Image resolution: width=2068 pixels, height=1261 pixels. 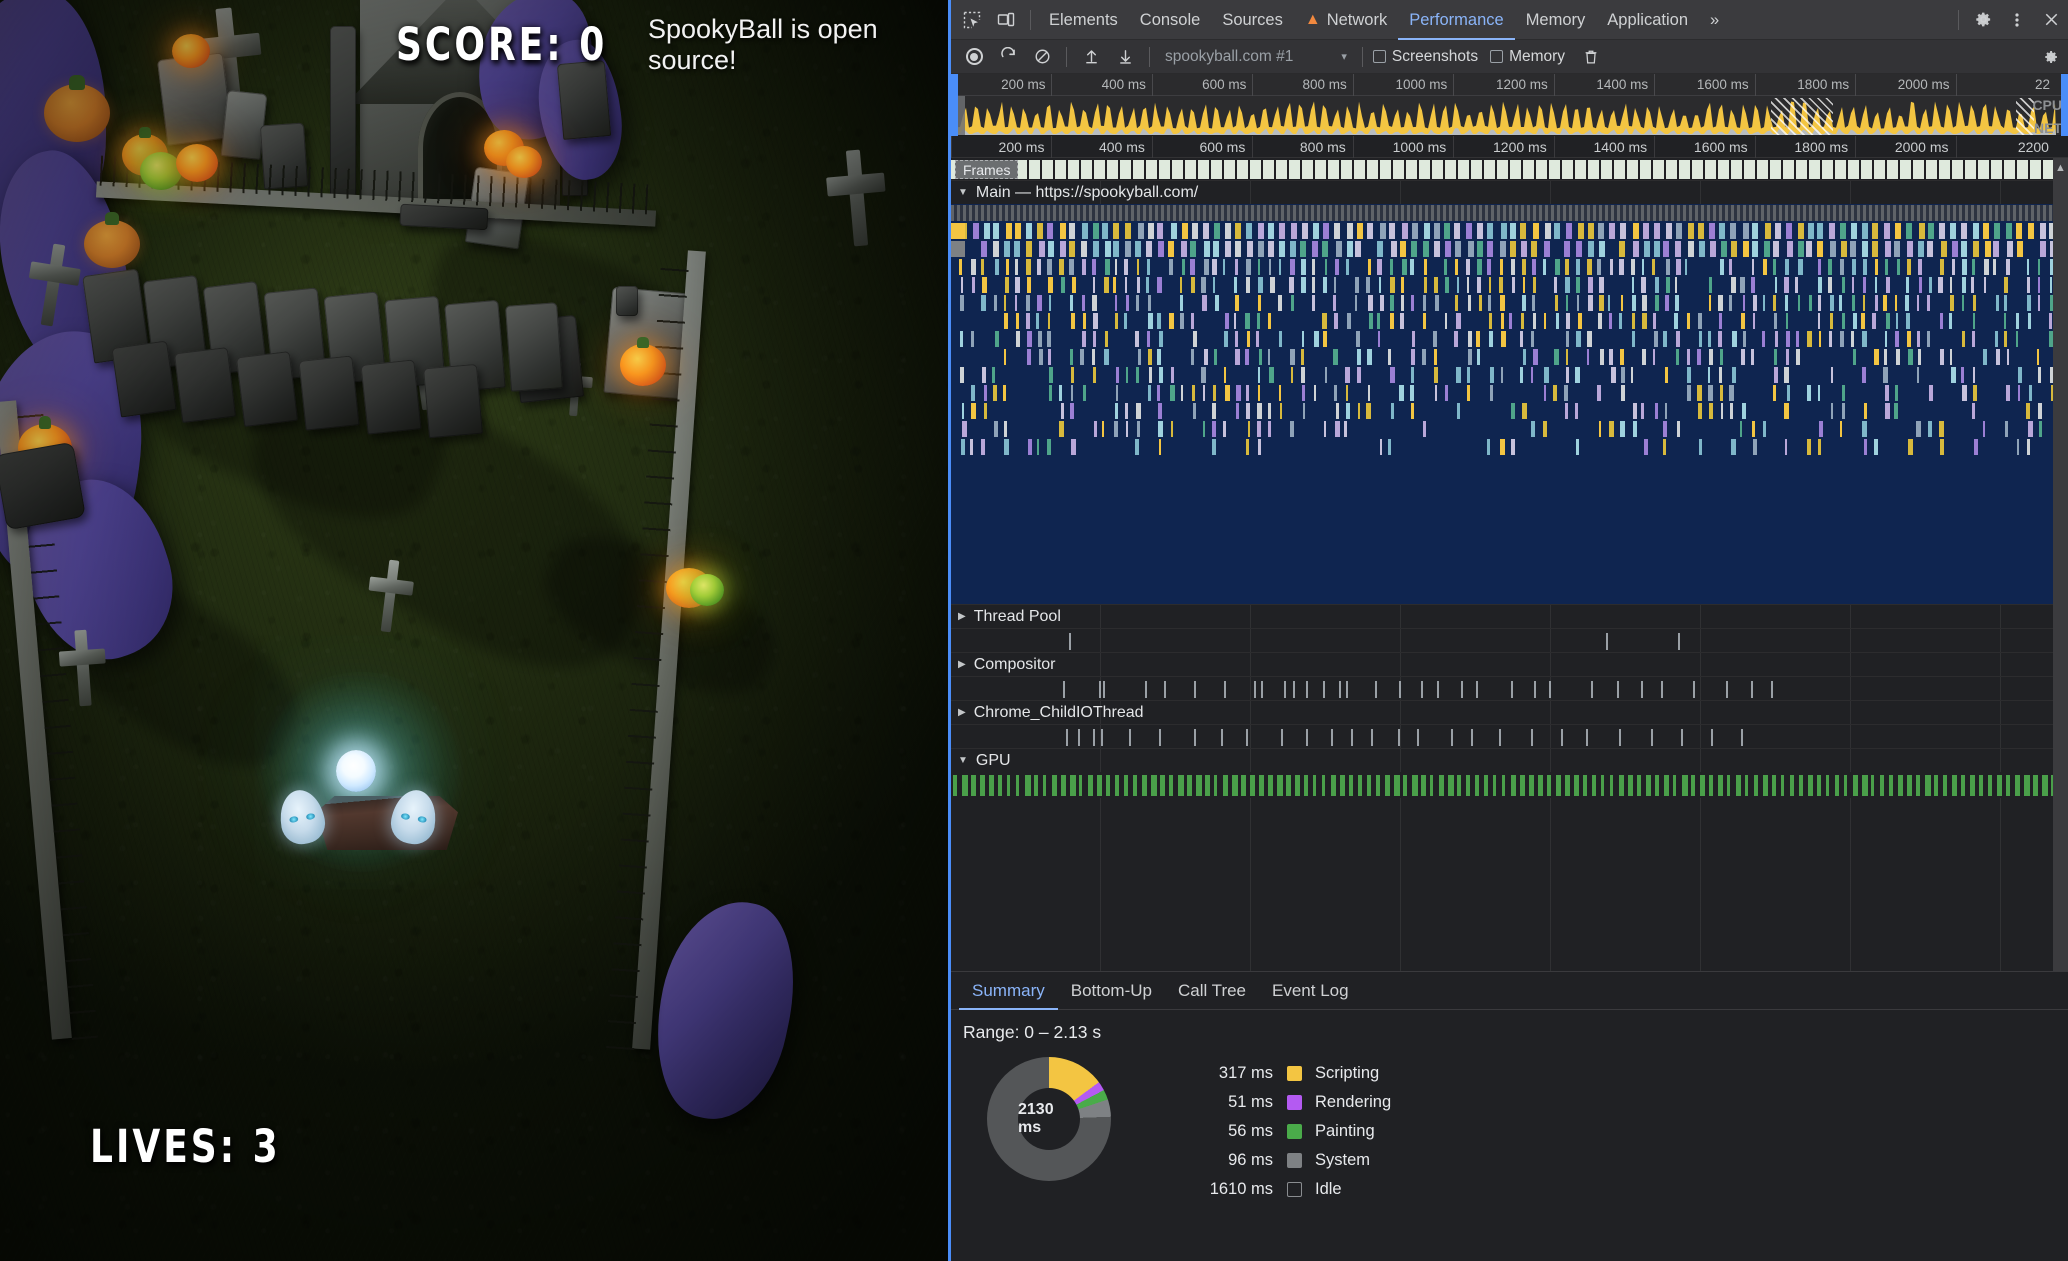 I want to click on gpu-track, so click(x=1509, y=785).